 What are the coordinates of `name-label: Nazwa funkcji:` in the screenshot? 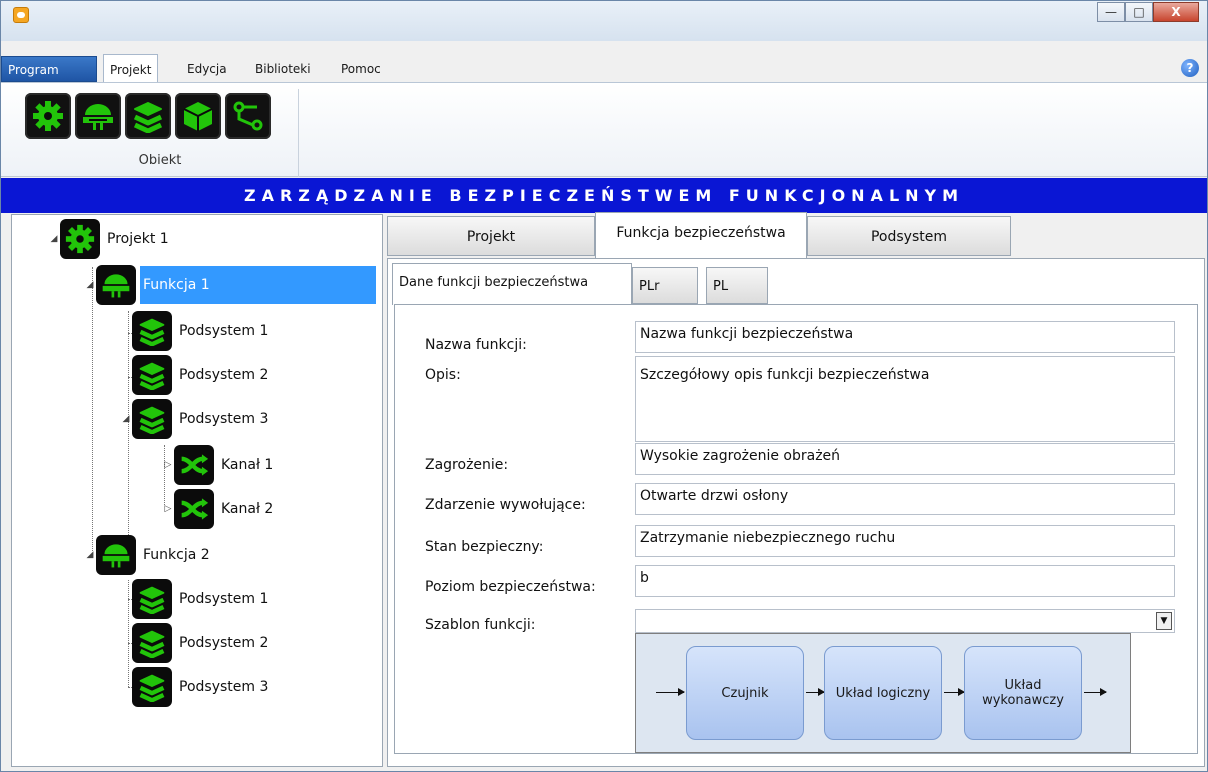 It's located at (476, 345).